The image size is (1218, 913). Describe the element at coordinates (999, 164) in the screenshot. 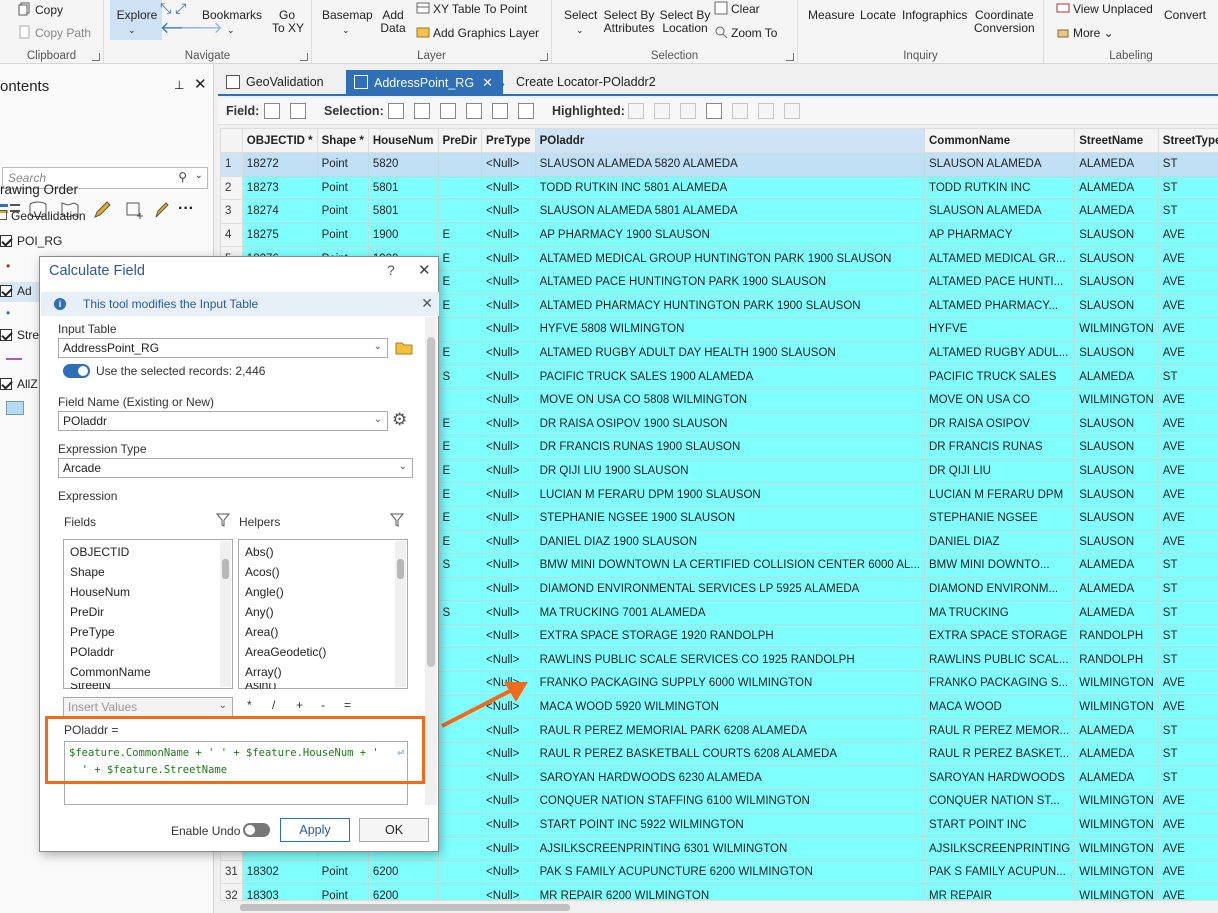

I see `table-cell: SLAUSON ALAMEDA` at that location.